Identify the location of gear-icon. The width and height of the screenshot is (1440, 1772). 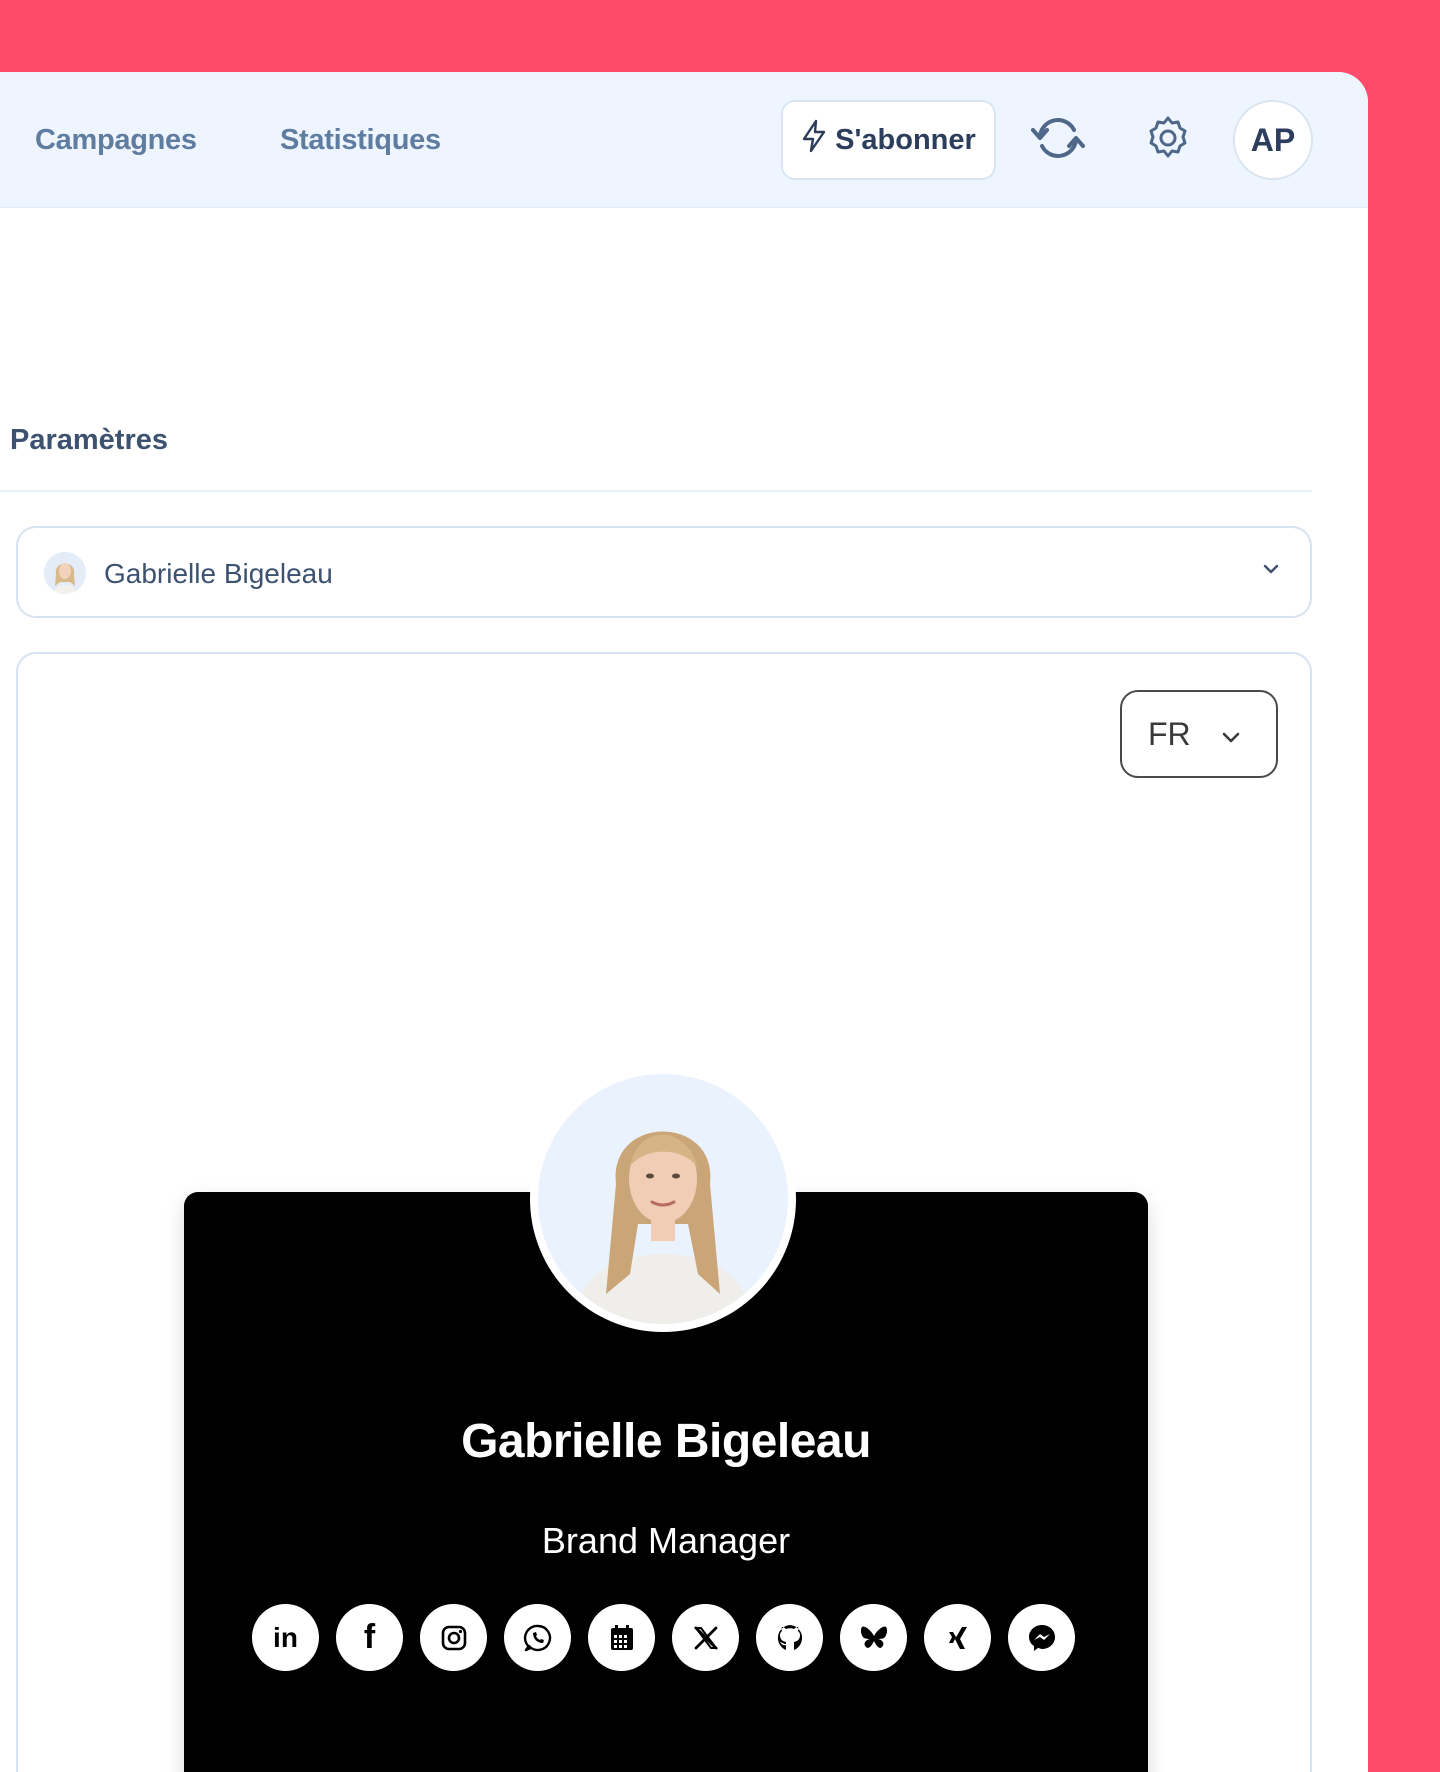
(1168, 140).